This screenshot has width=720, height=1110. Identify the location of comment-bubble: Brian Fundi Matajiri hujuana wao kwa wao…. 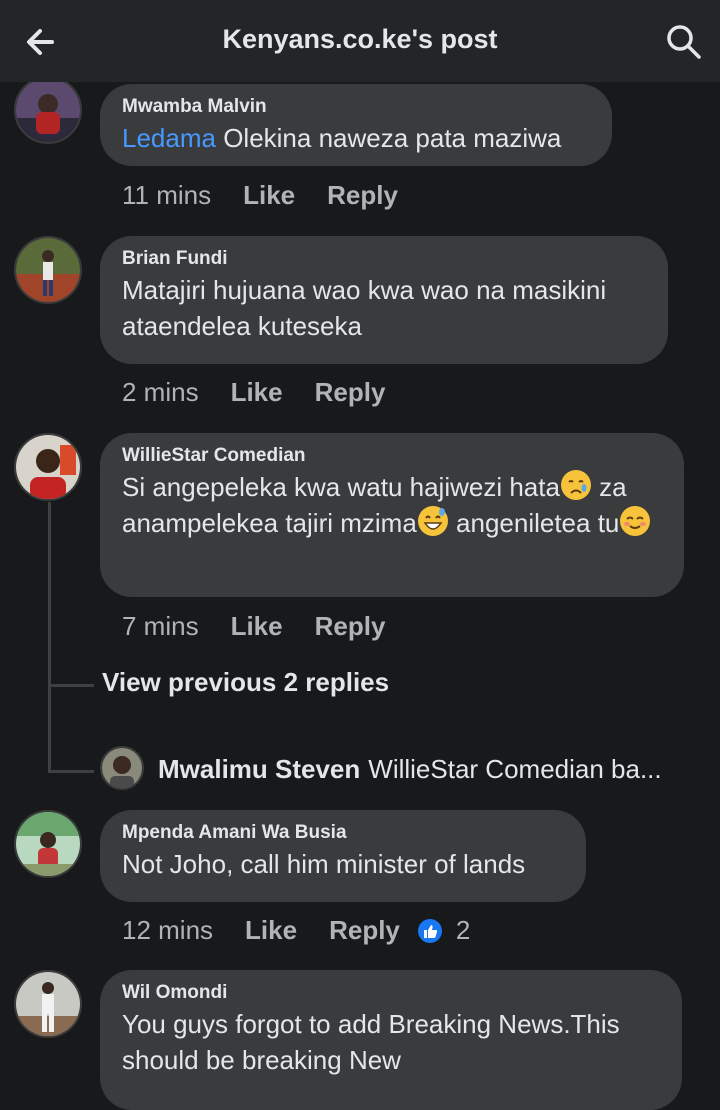
(384, 300).